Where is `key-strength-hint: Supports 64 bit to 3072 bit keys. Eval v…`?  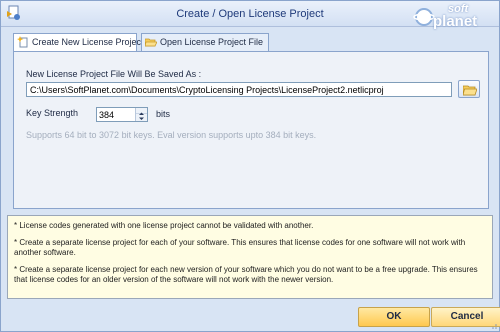
key-strength-hint: Supports 64 bit to 3072 bit keys. Eval v… is located at coordinates (171, 135).